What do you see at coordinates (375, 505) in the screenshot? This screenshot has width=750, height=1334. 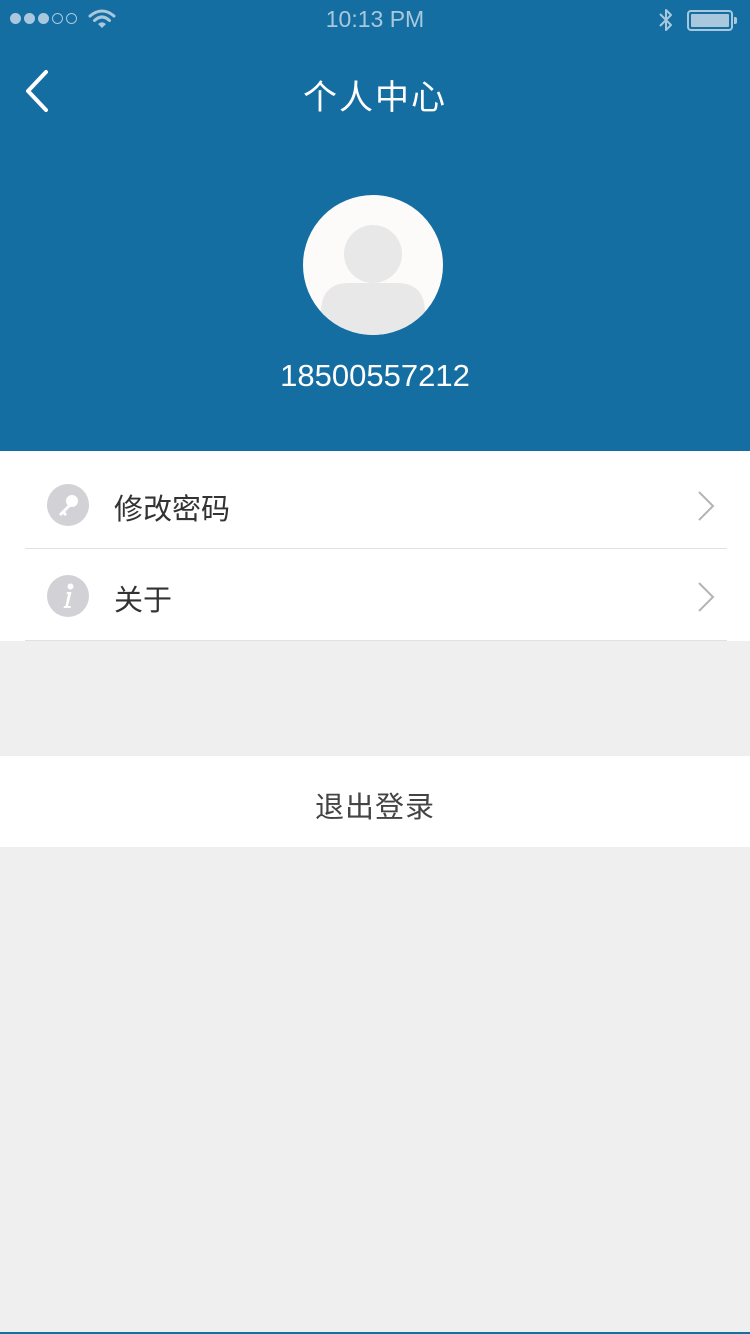 I see `menu-item-change-password: 修改密码` at bounding box center [375, 505].